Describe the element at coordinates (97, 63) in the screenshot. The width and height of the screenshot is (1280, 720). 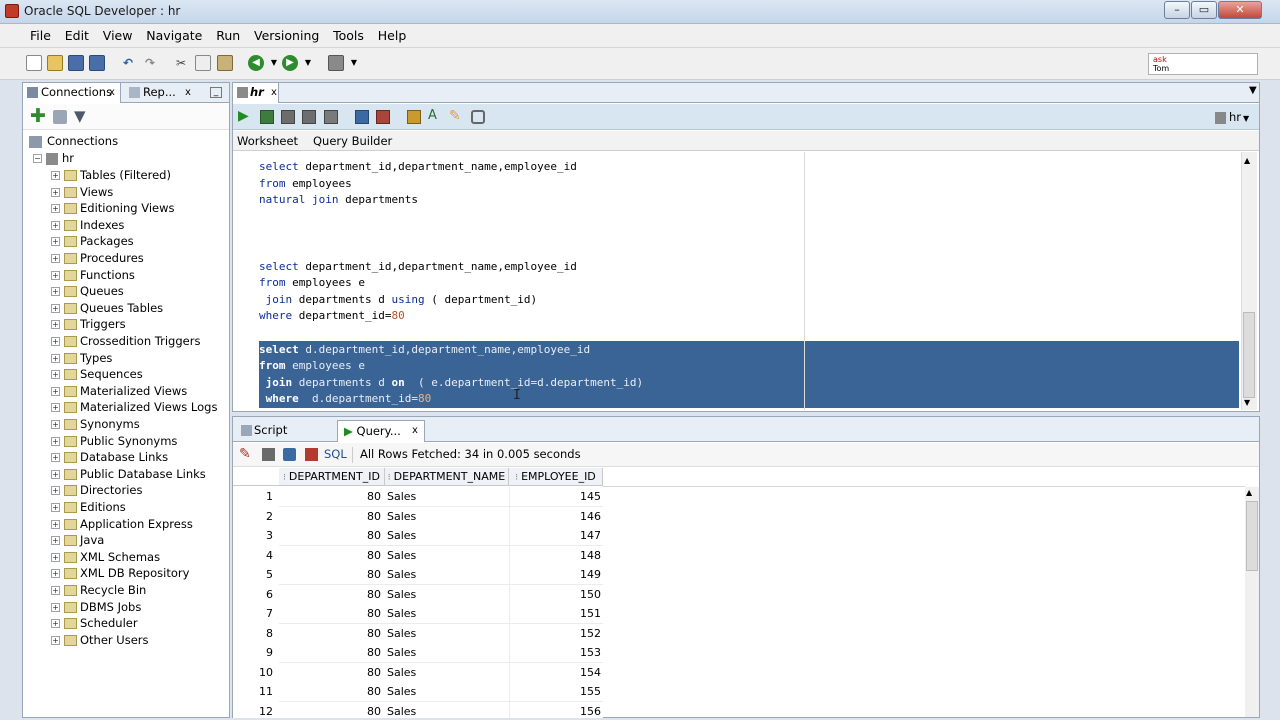
I see `save-all-icon` at that location.